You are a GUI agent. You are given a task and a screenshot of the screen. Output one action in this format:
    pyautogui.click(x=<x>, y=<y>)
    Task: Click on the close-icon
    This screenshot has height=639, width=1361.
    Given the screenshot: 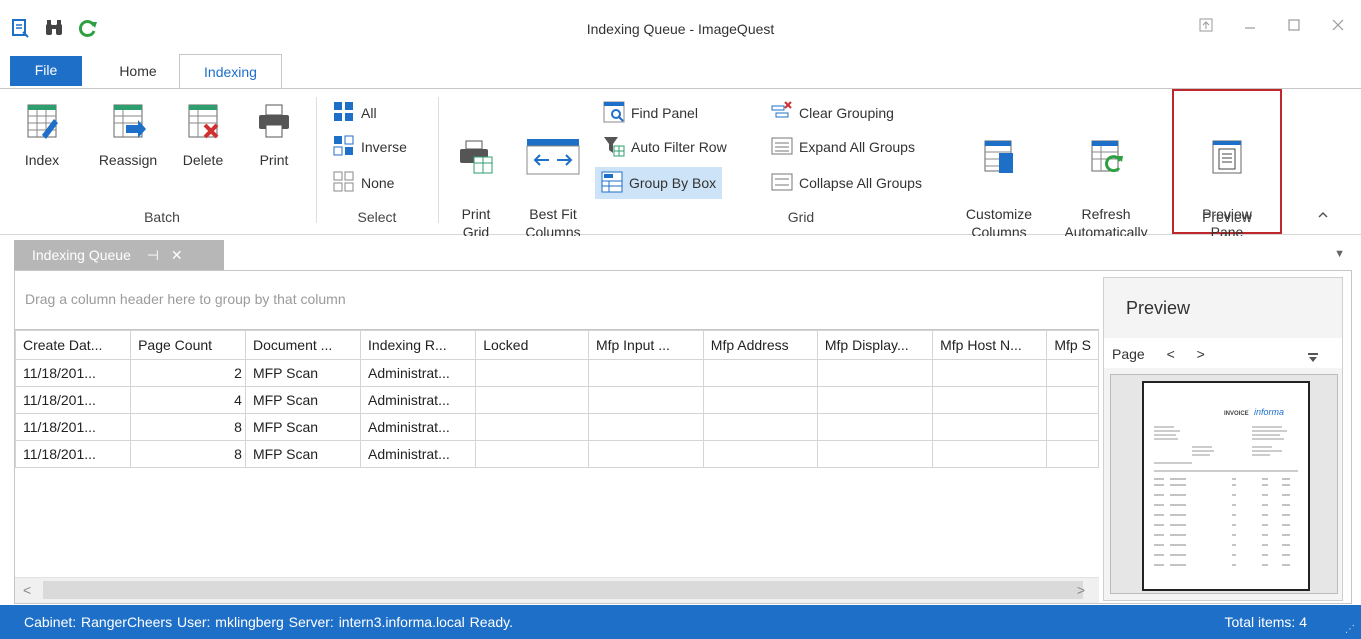 What is the action you would take?
    pyautogui.click(x=1338, y=27)
    